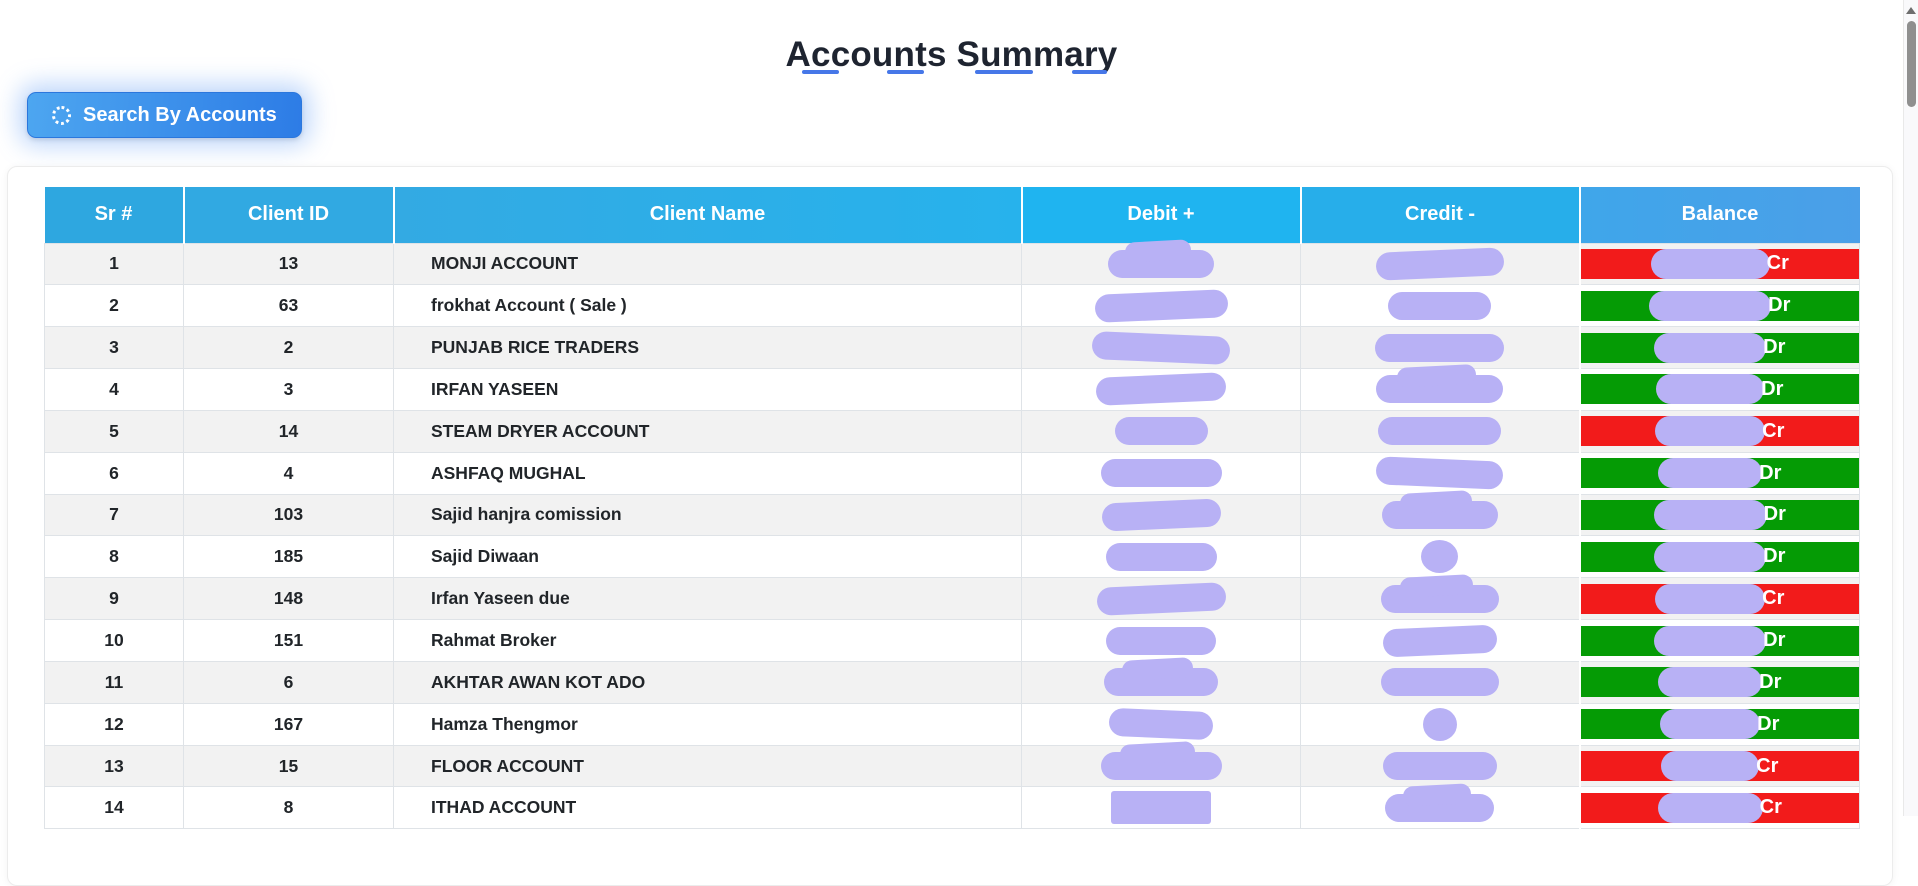  I want to click on cell-sr: 13, so click(114, 766).